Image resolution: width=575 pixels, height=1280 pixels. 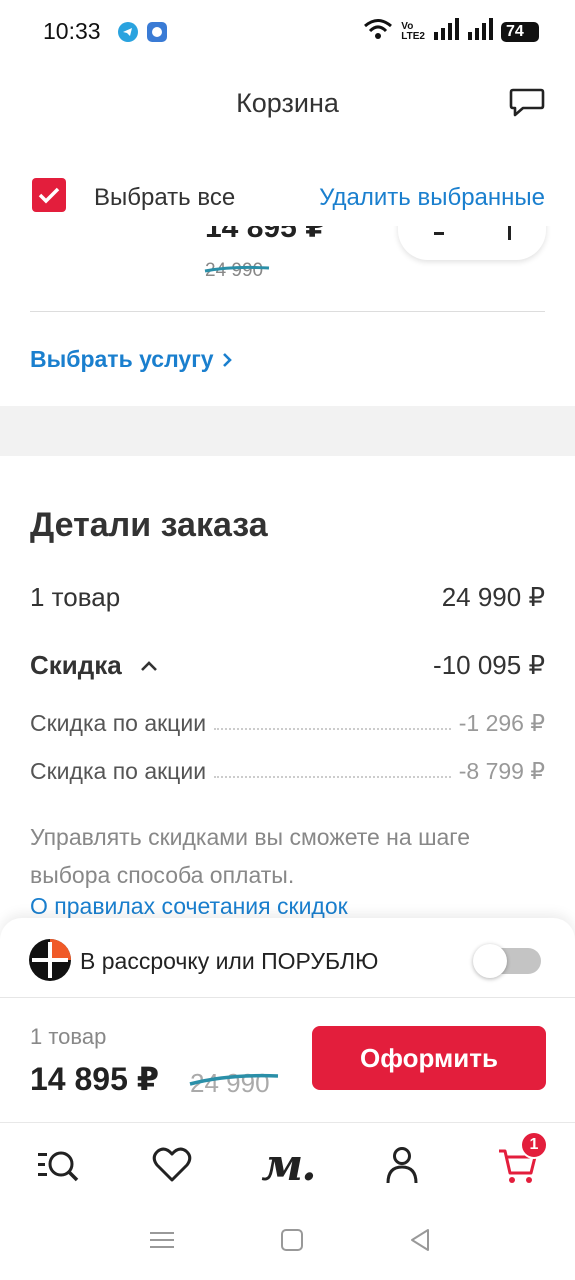 What do you see at coordinates (378, 31) in the screenshot?
I see `wifi-icon` at bounding box center [378, 31].